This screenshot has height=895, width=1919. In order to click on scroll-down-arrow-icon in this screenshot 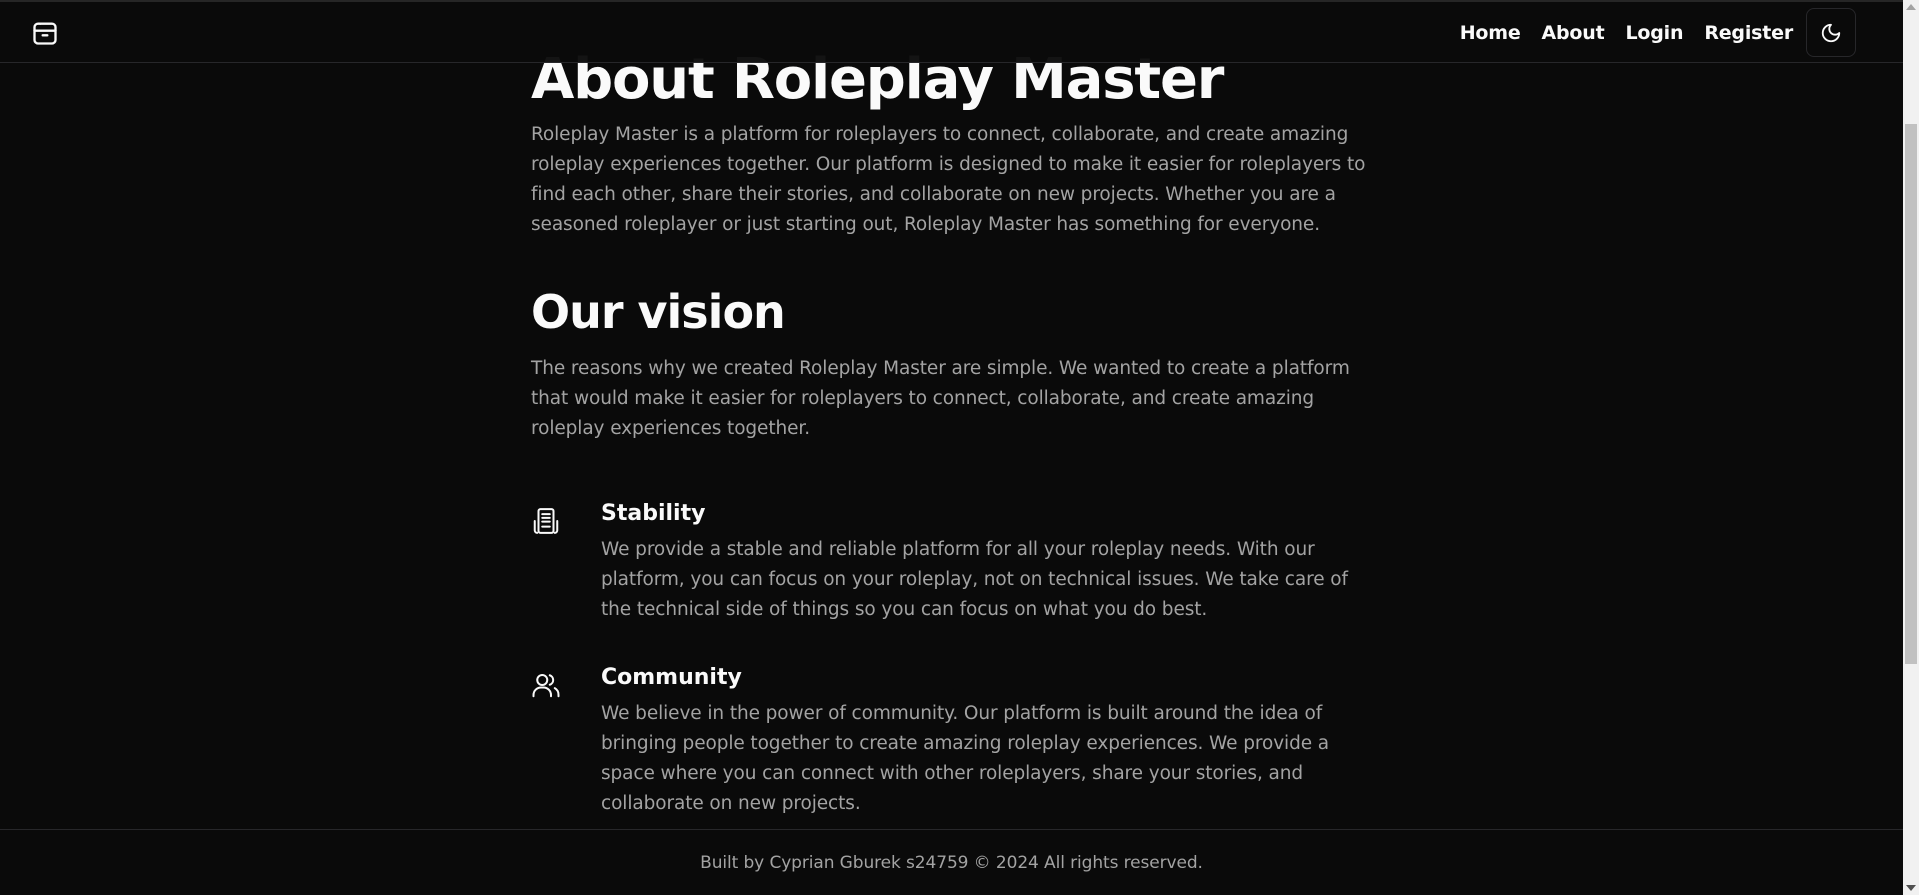, I will do `click(1911, 888)`.